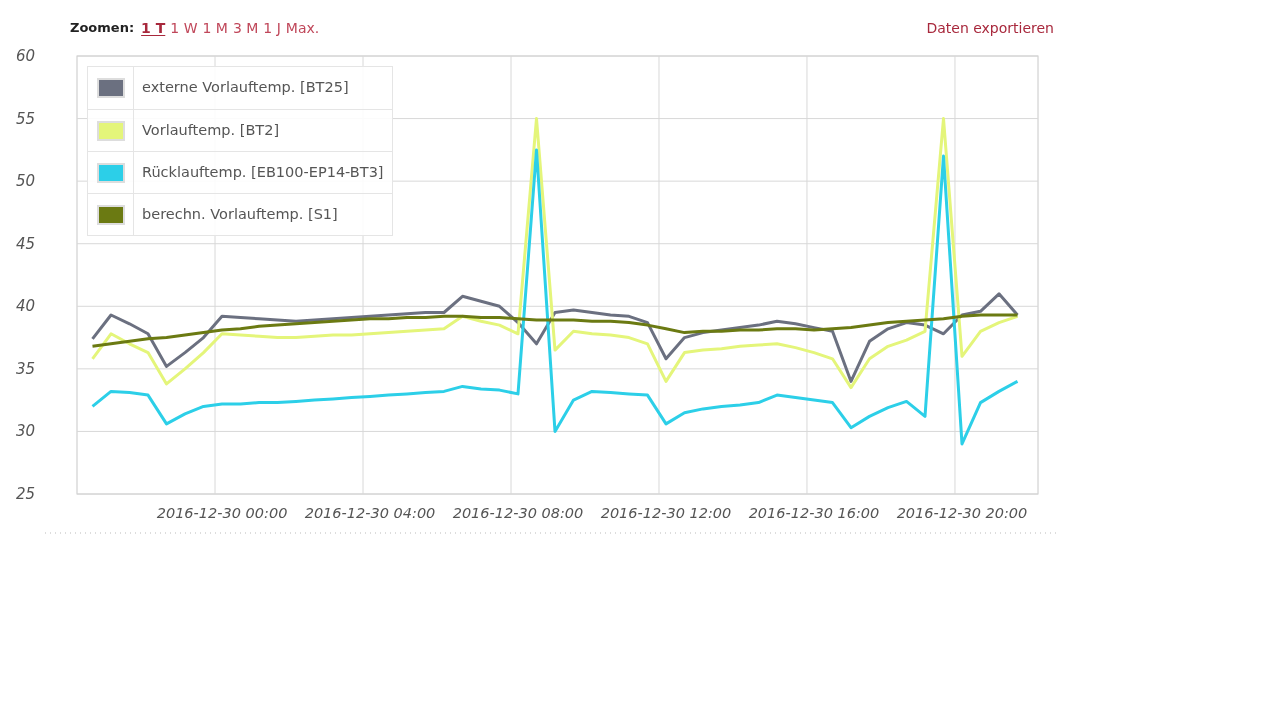 This screenshot has width=1280, height=720. I want to click on legend-item: Rücklauftemp. [EB100-EP14-BT3], so click(263, 172).